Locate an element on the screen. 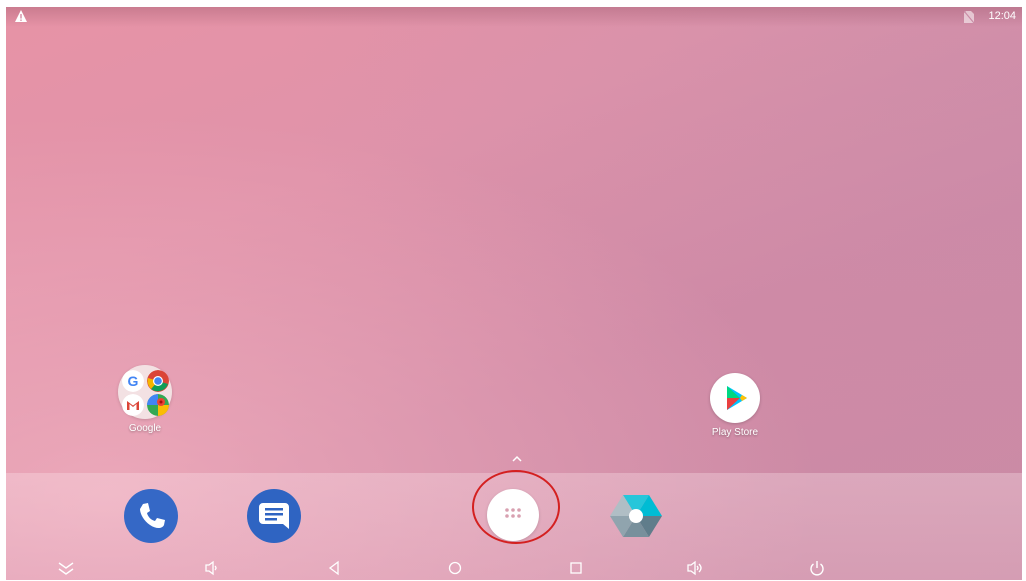 The width and height of the screenshot is (1026, 581). highlight-ring is located at coordinates (516, 507).